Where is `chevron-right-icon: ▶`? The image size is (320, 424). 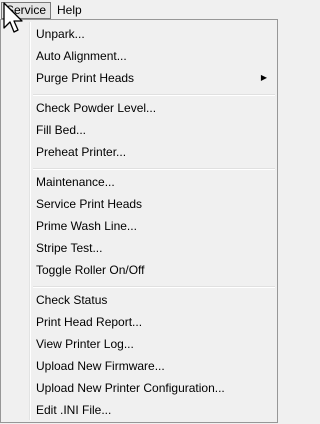
chevron-right-icon: ▶ is located at coordinates (263, 77).